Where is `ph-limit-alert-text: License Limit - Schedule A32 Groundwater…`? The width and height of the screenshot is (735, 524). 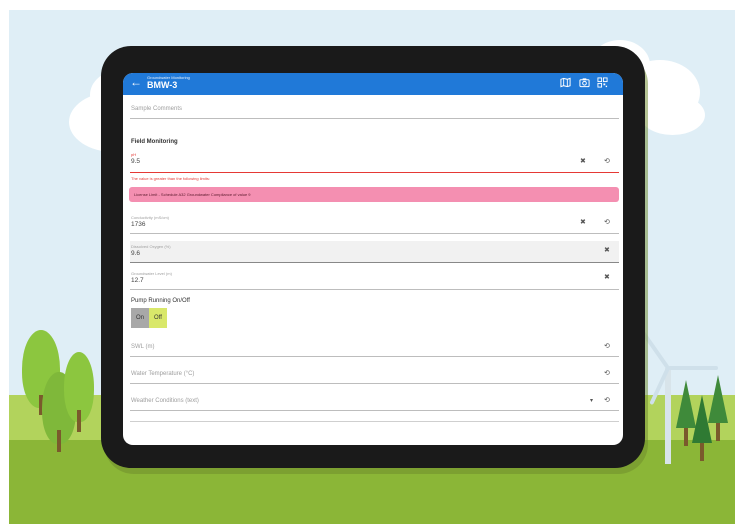 ph-limit-alert-text: License Limit - Schedule A32 Groundwater… is located at coordinates (192, 194).